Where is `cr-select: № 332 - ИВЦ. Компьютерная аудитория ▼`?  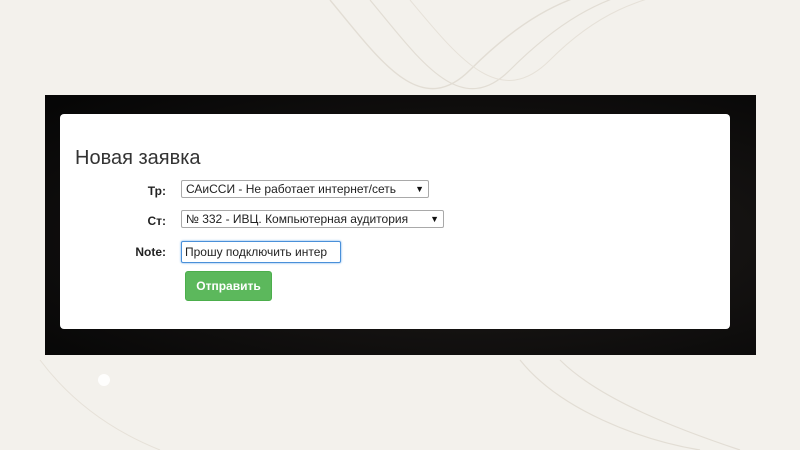
cr-select: № 332 - ИВЦ. Компьютерная аудитория ▼ is located at coordinates (312, 219).